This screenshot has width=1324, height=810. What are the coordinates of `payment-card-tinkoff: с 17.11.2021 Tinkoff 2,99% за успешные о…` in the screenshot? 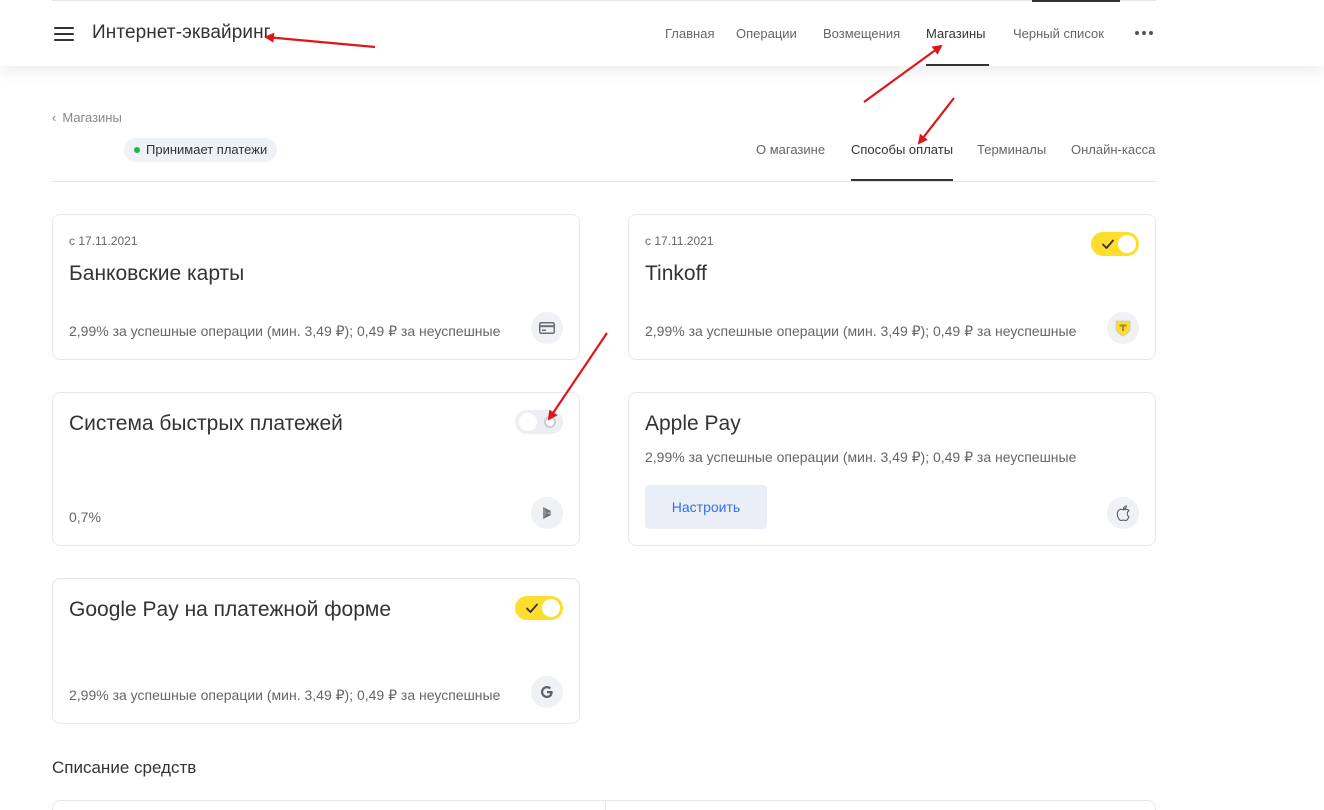 It's located at (892, 287).